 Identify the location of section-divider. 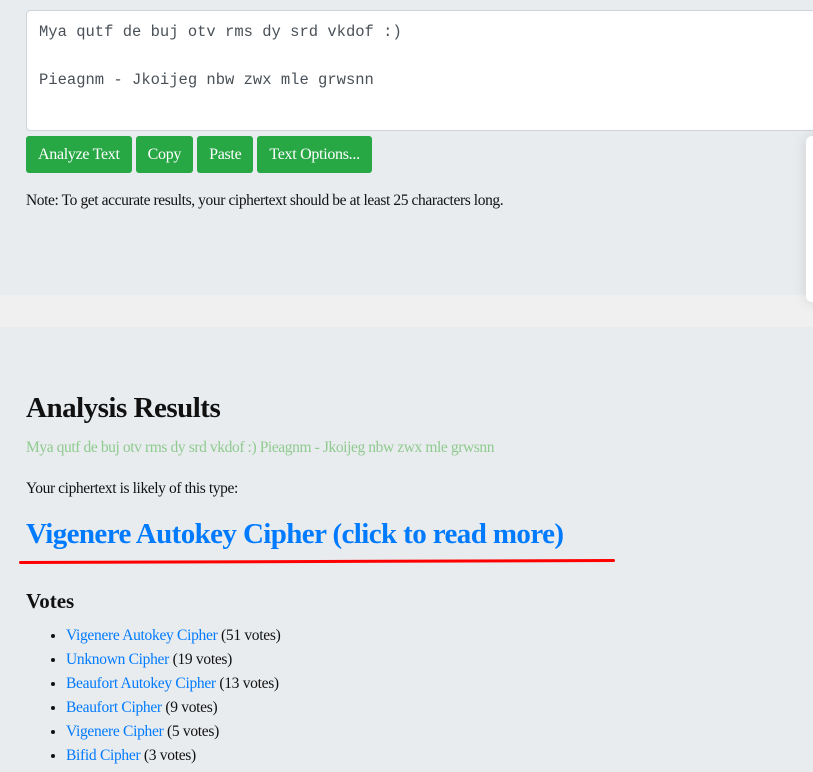
(406, 311).